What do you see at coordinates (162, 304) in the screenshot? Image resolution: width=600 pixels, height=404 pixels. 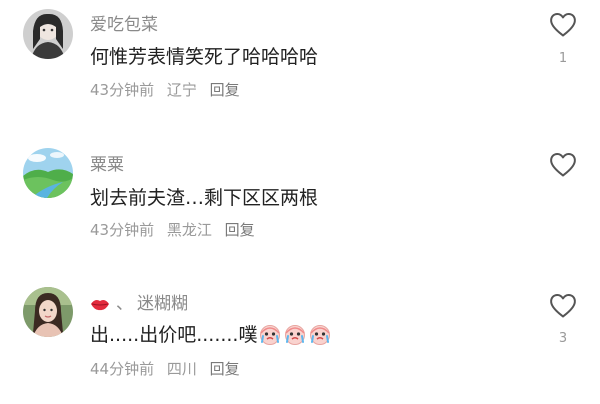 I see `username-text: 迷糊糊` at bounding box center [162, 304].